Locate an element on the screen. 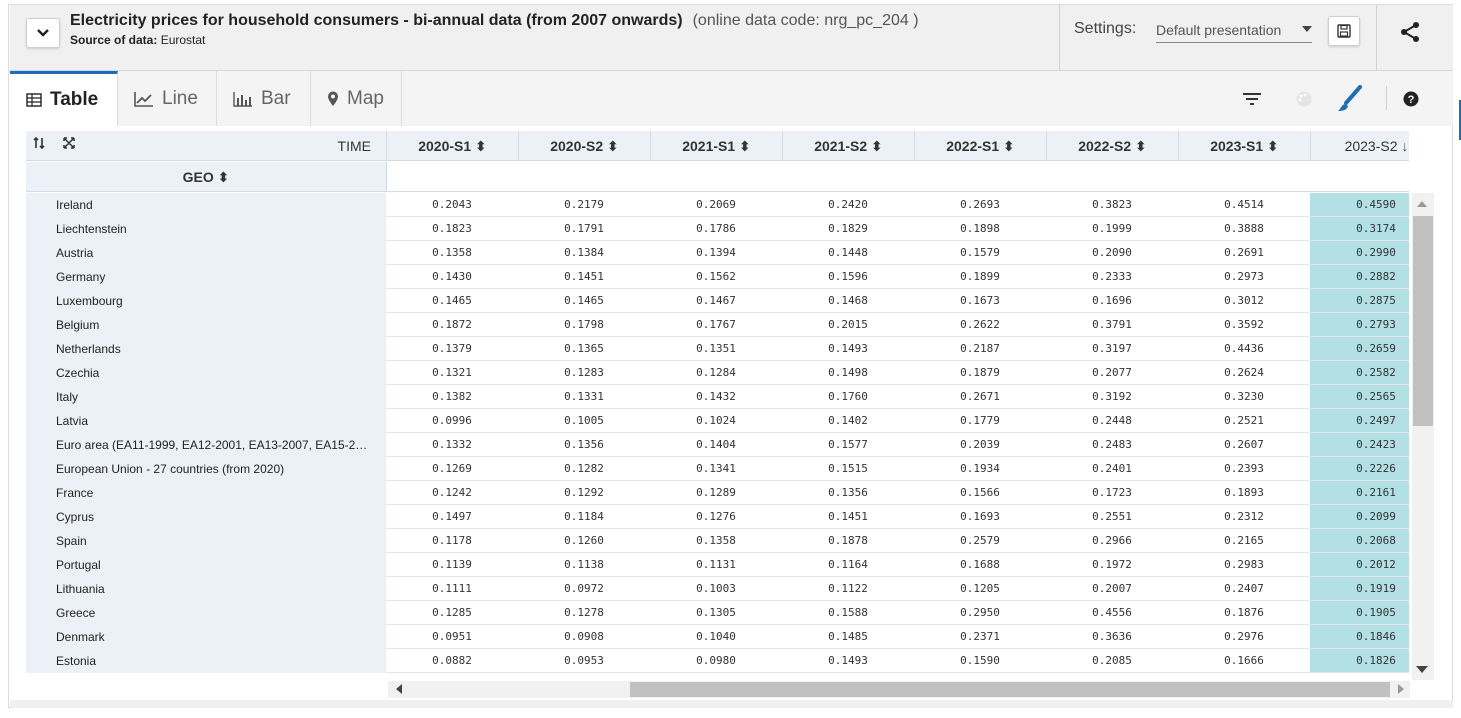 The image size is (1461, 718). table-cell: 0.2312 is located at coordinates (1244, 517).